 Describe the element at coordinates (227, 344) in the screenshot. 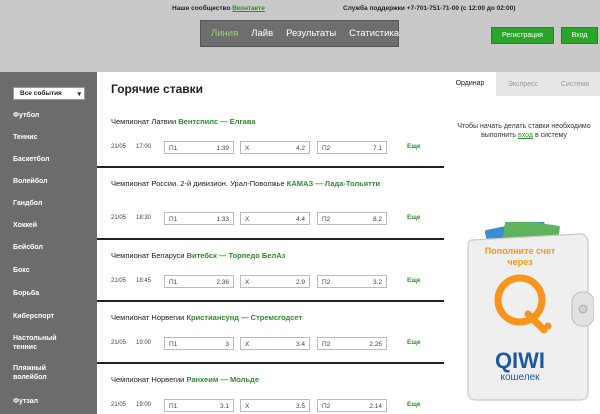

I see `odd-value: 3` at that location.